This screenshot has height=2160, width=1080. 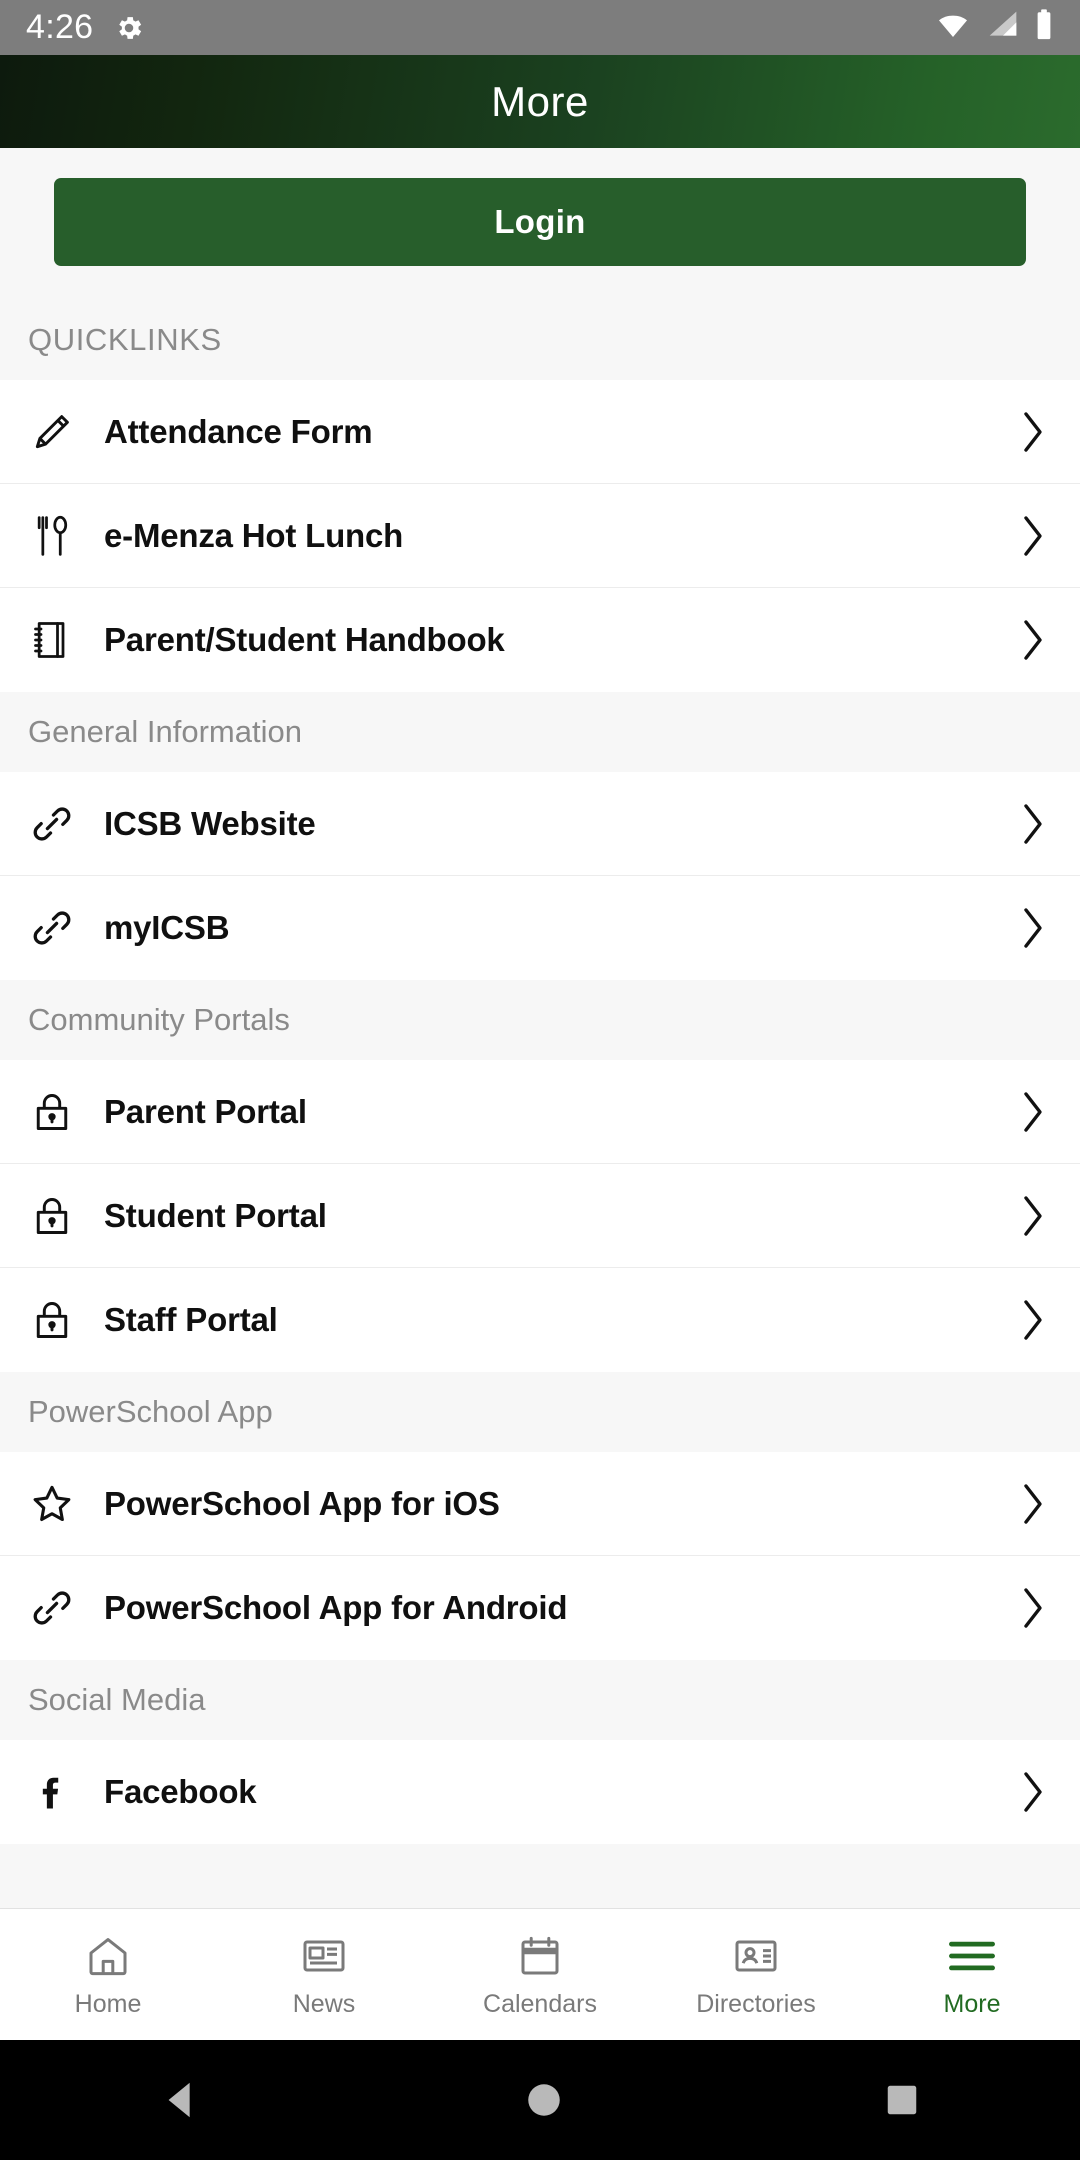 I want to click on section-rows-general-information: ICSB Website myICSB, so click(x=540, y=876).